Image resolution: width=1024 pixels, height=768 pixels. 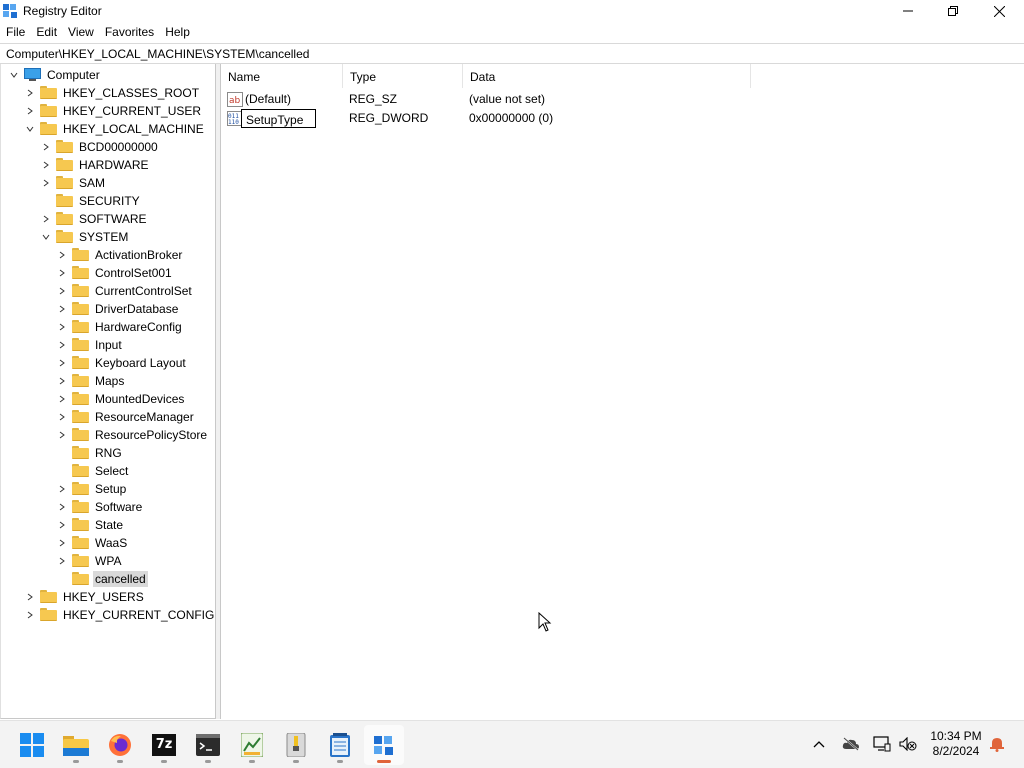 What do you see at coordinates (76, 745) in the screenshot?
I see `taskbar-file-explorer` at bounding box center [76, 745].